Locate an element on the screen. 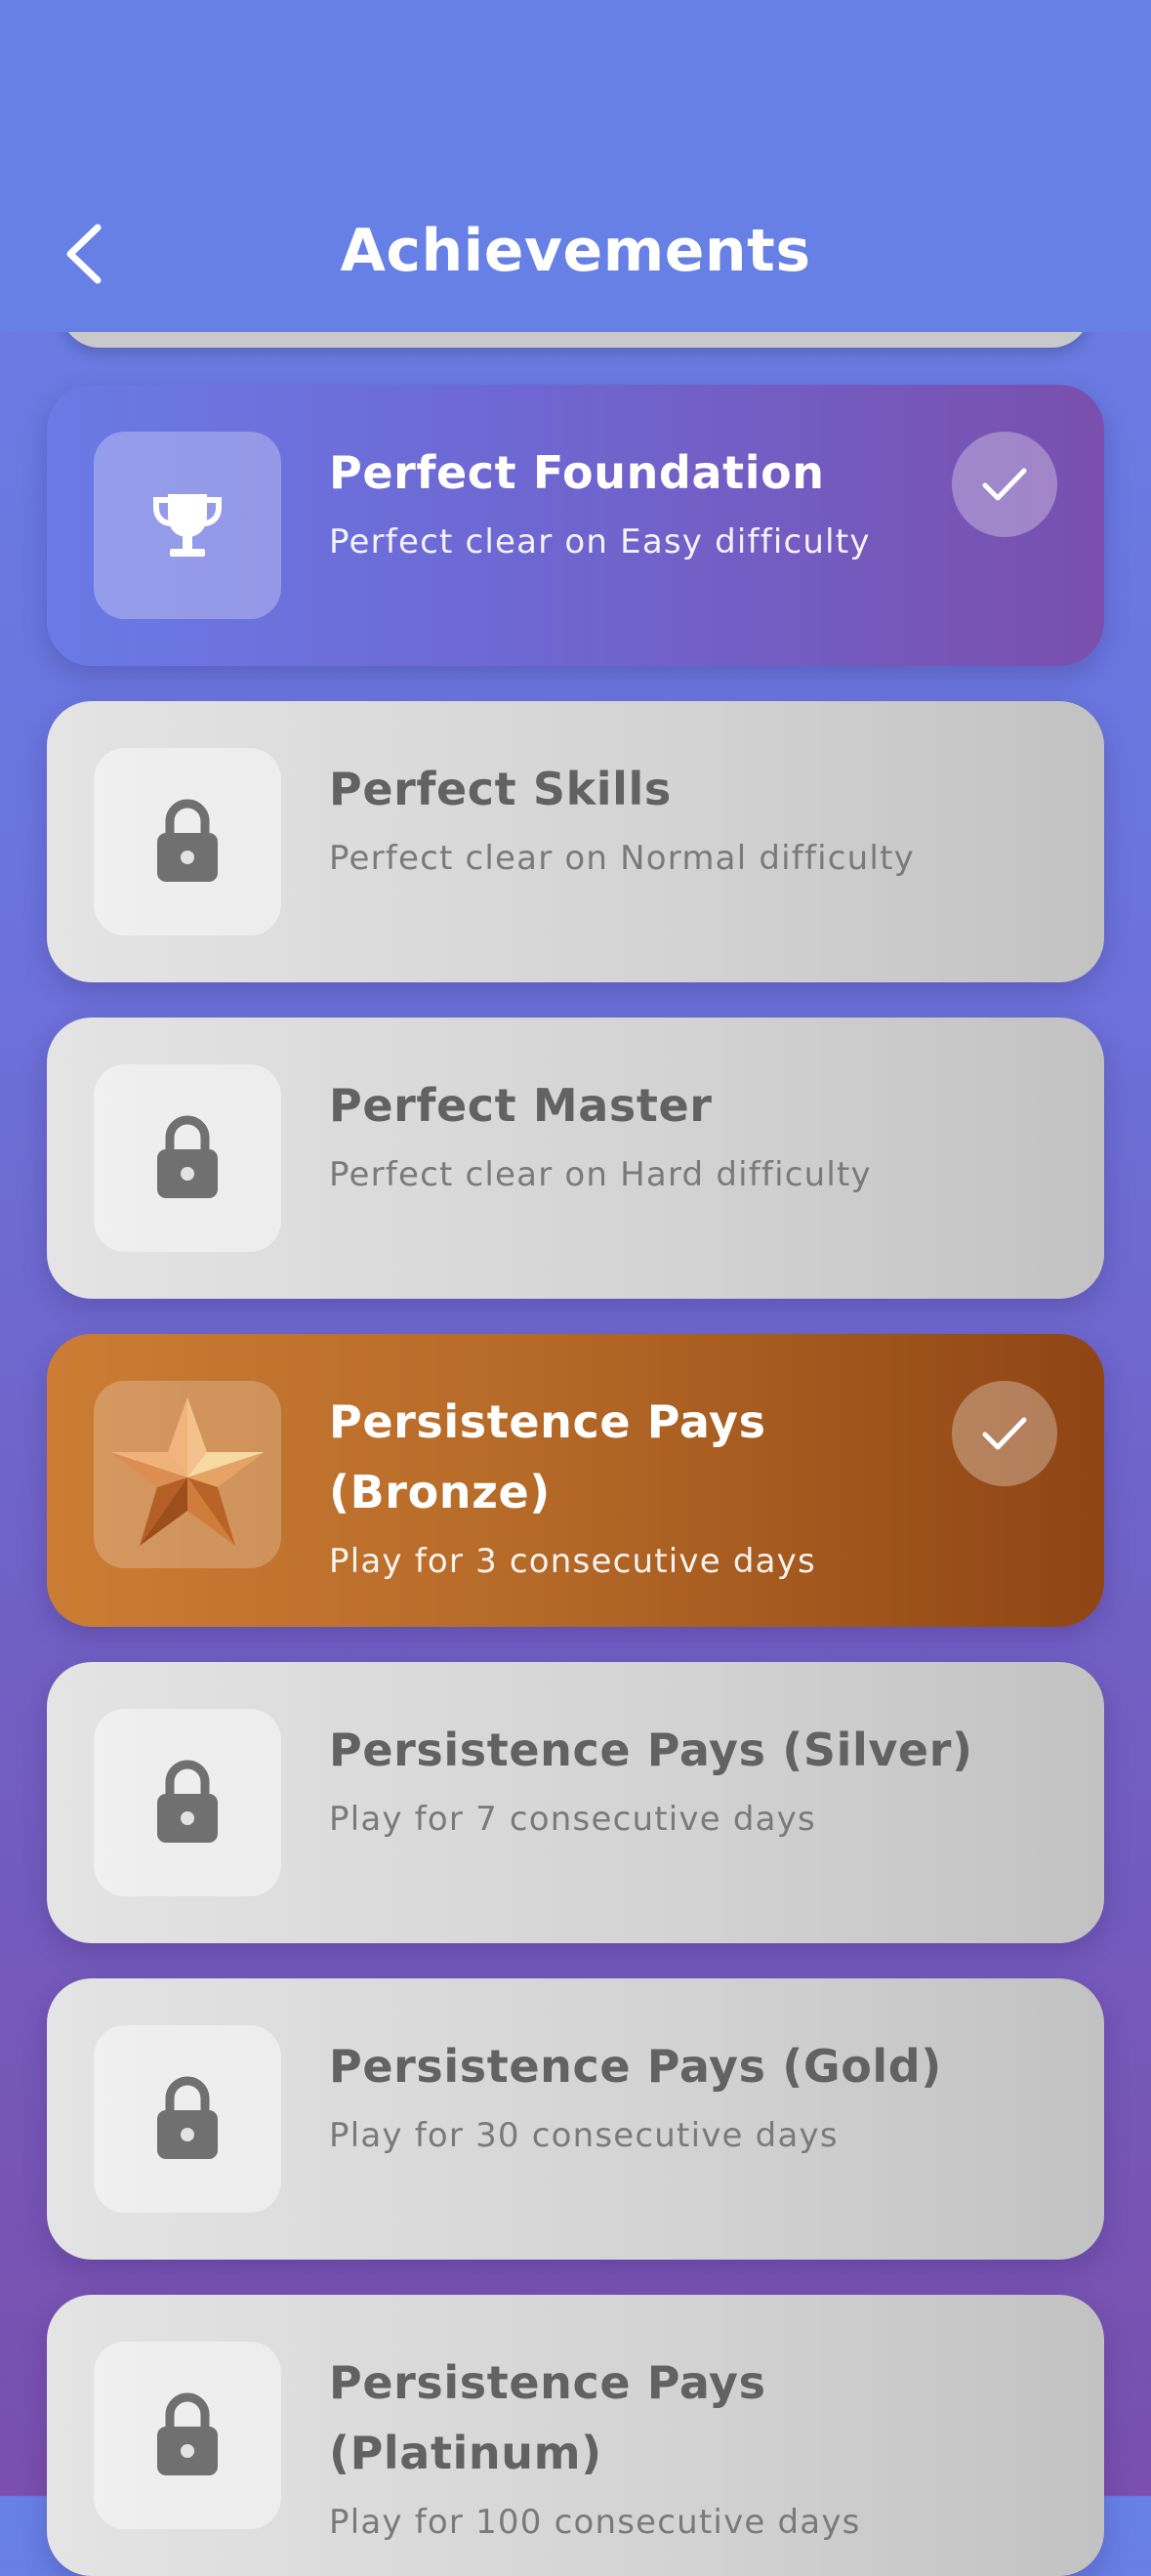 This screenshot has width=1151, height=2576. achievement-title: Persistence Pays (Platinum) is located at coordinates (547, 2418).